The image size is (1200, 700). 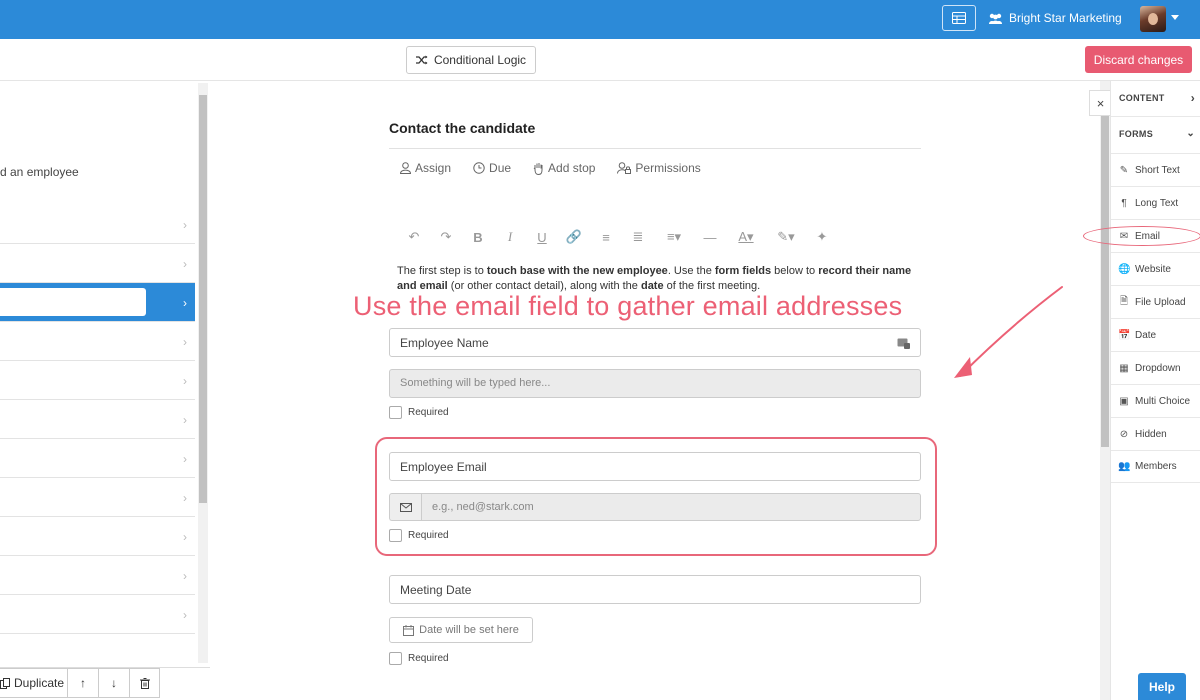 What do you see at coordinates (39, 172) in the screenshot?
I see `sidebar-intro-text: d an employee` at bounding box center [39, 172].